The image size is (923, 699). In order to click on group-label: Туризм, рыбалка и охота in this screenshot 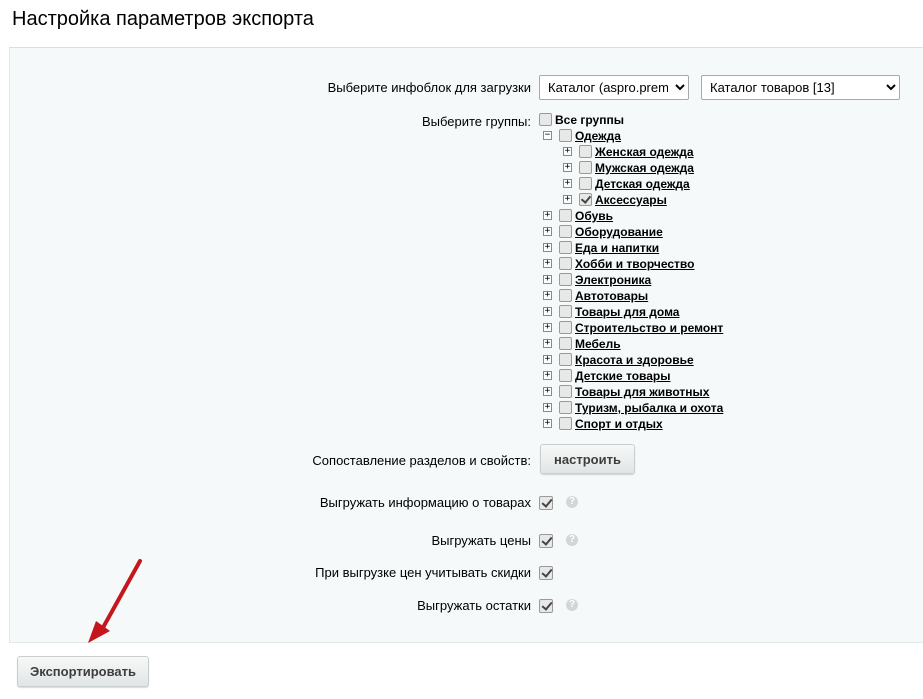, I will do `click(649, 408)`.